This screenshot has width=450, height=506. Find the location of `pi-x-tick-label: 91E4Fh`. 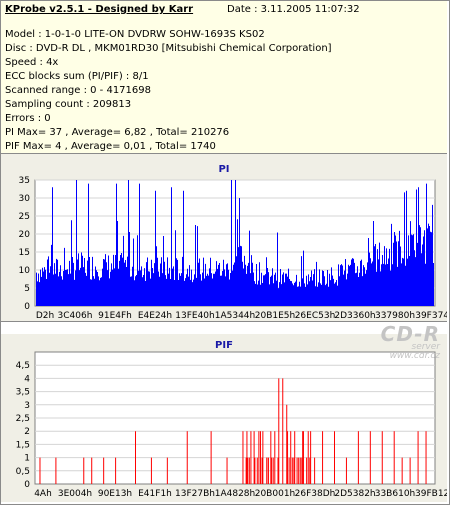

pi-x-tick-label: 91E4Fh is located at coordinates (115, 316).